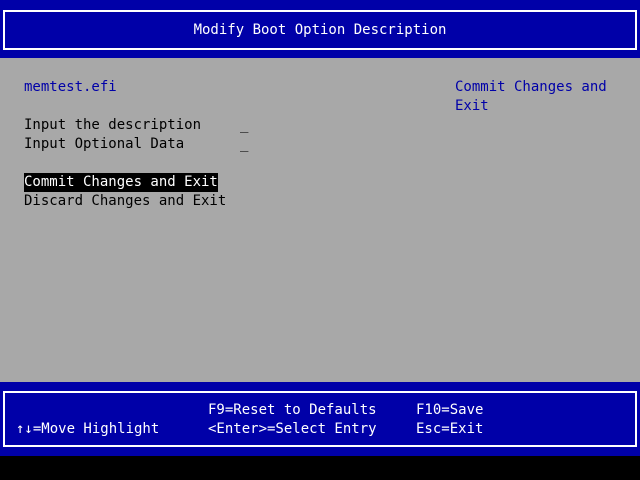  I want to click on help-text-line-1: Commit Changes and, so click(531, 87).